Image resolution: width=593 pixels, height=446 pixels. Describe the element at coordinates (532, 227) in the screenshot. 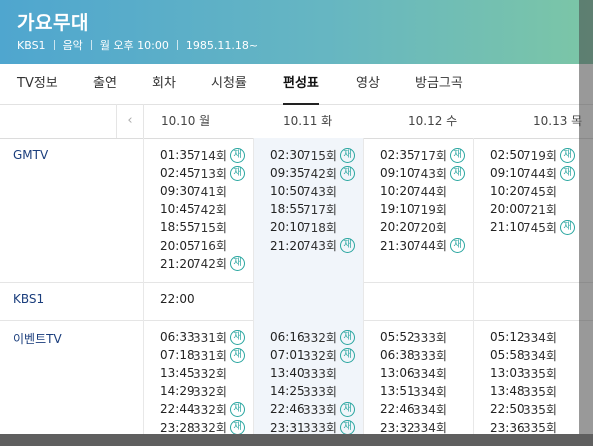

I see `program-slot: 21:10 745회 재` at that location.